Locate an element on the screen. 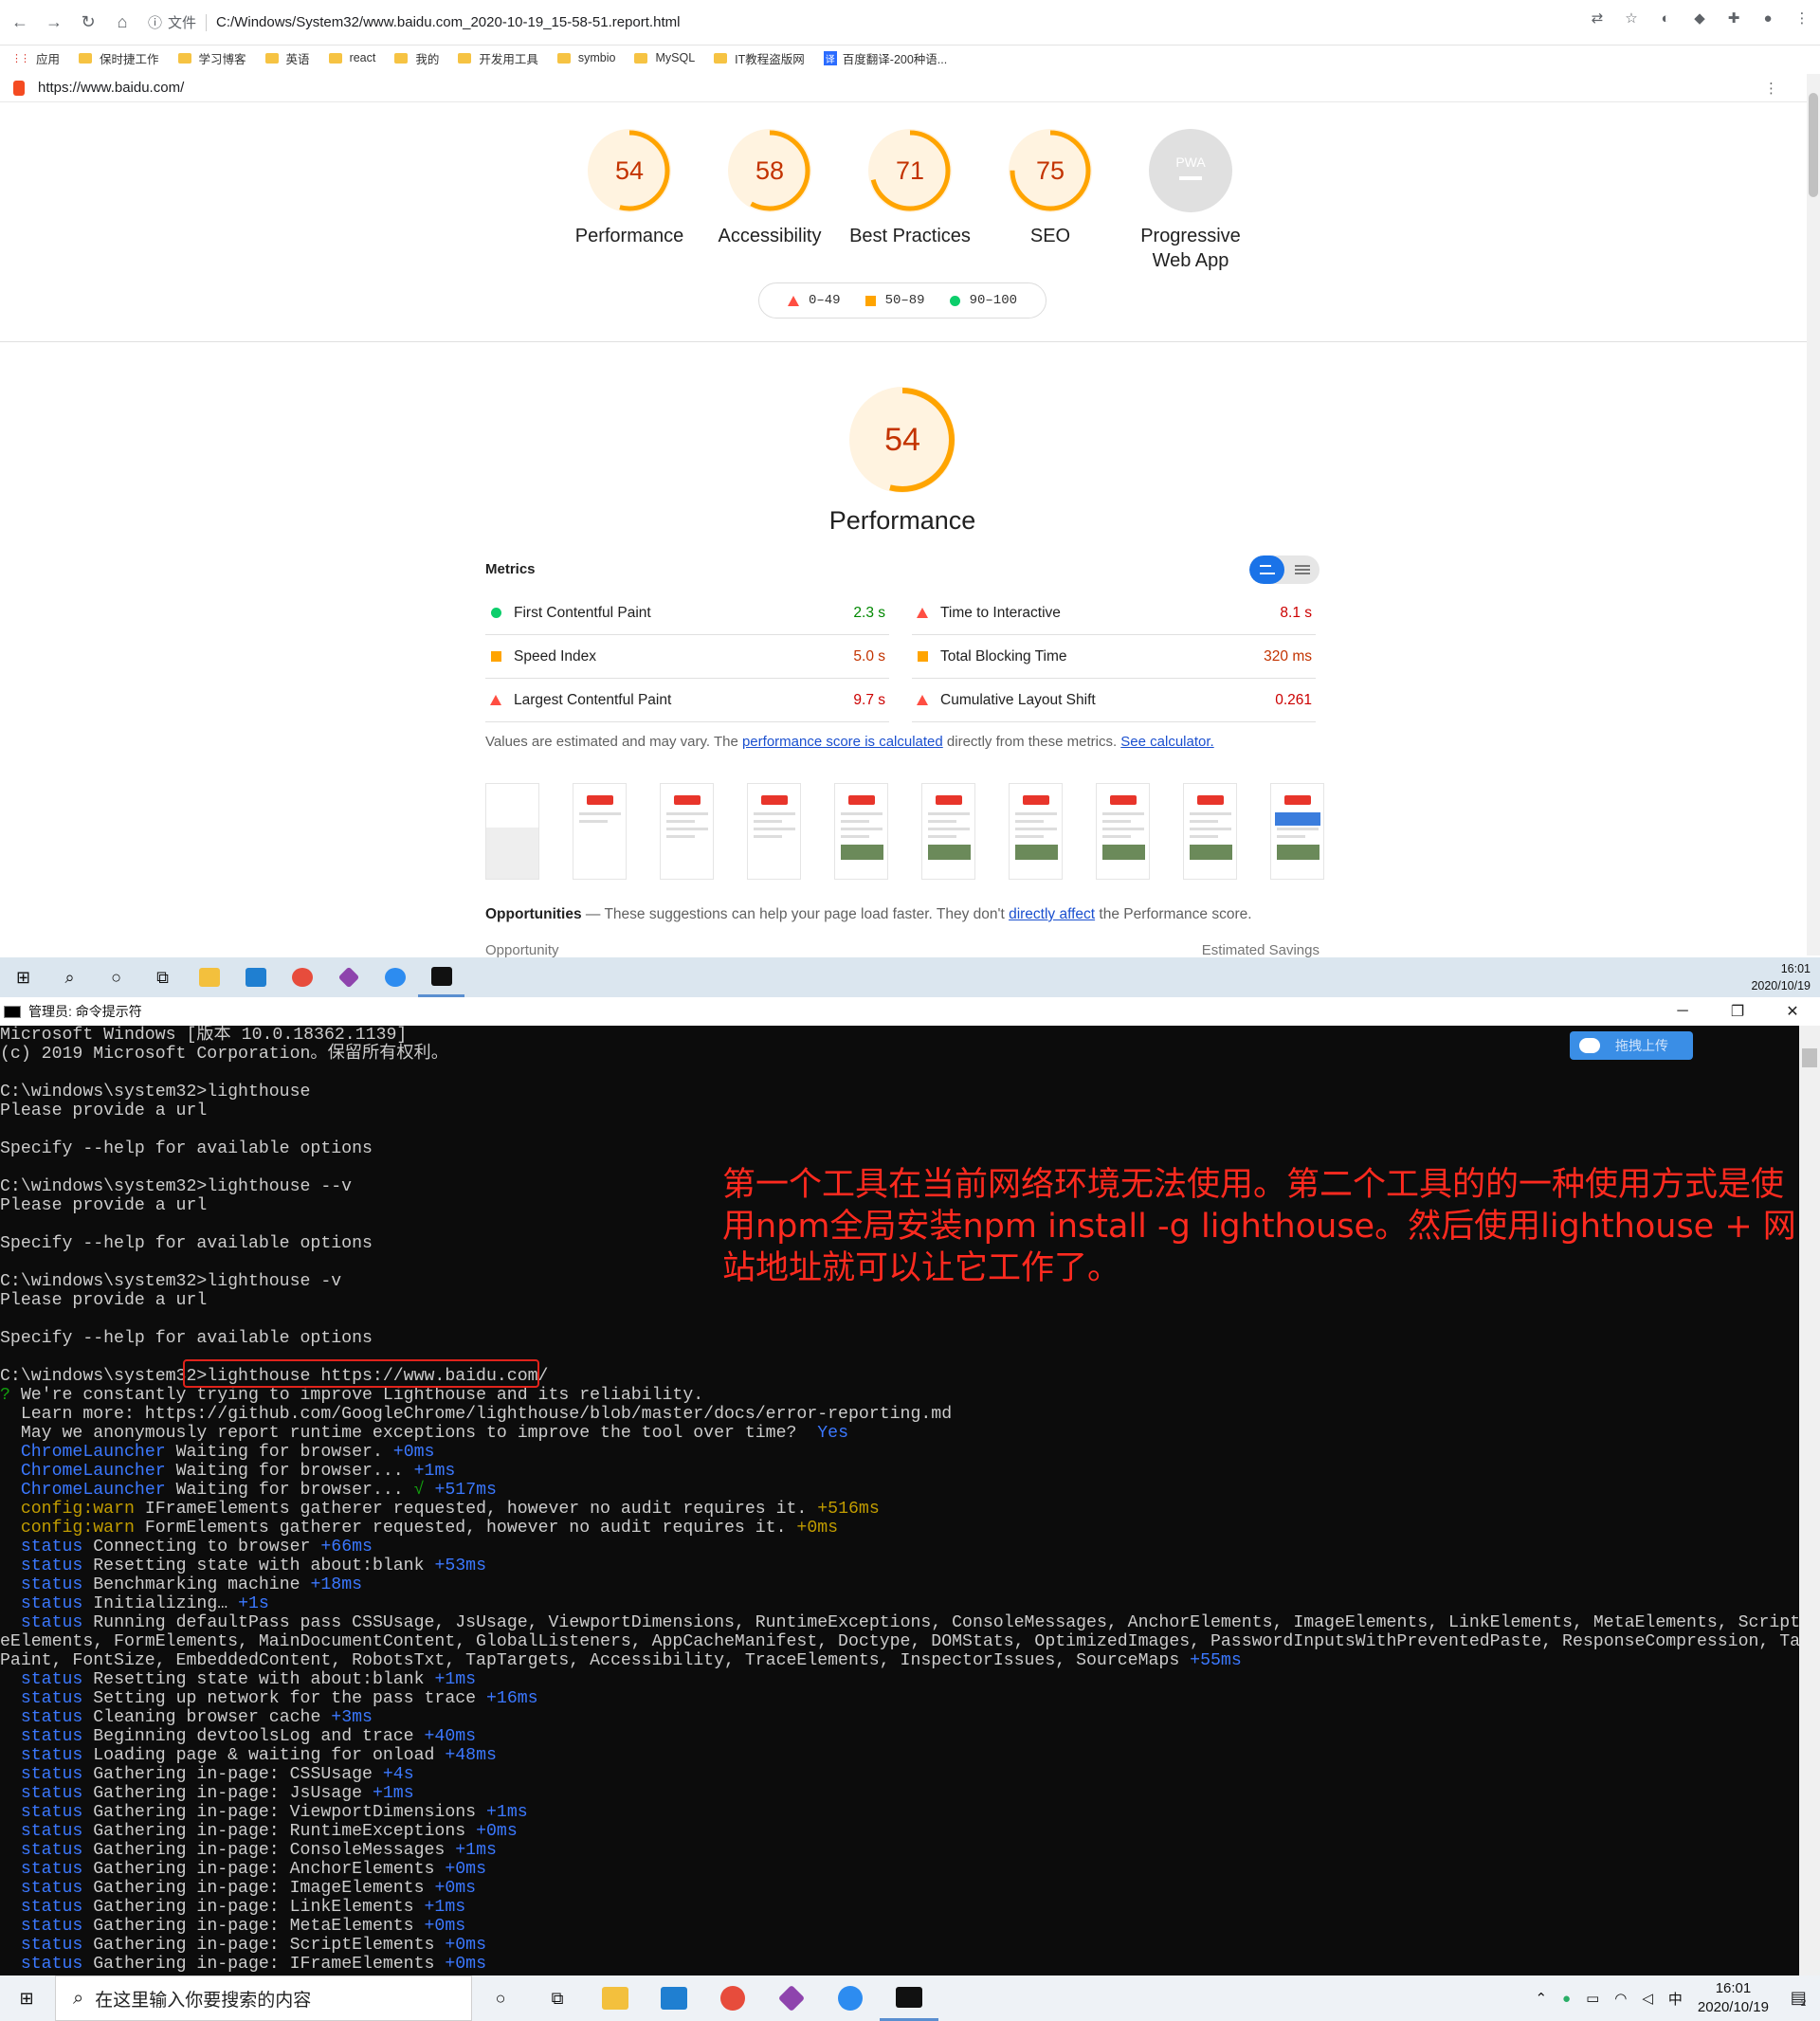 Image resolution: width=1820 pixels, height=2021 pixels. scrollbar-thumb is located at coordinates (1813, 145).